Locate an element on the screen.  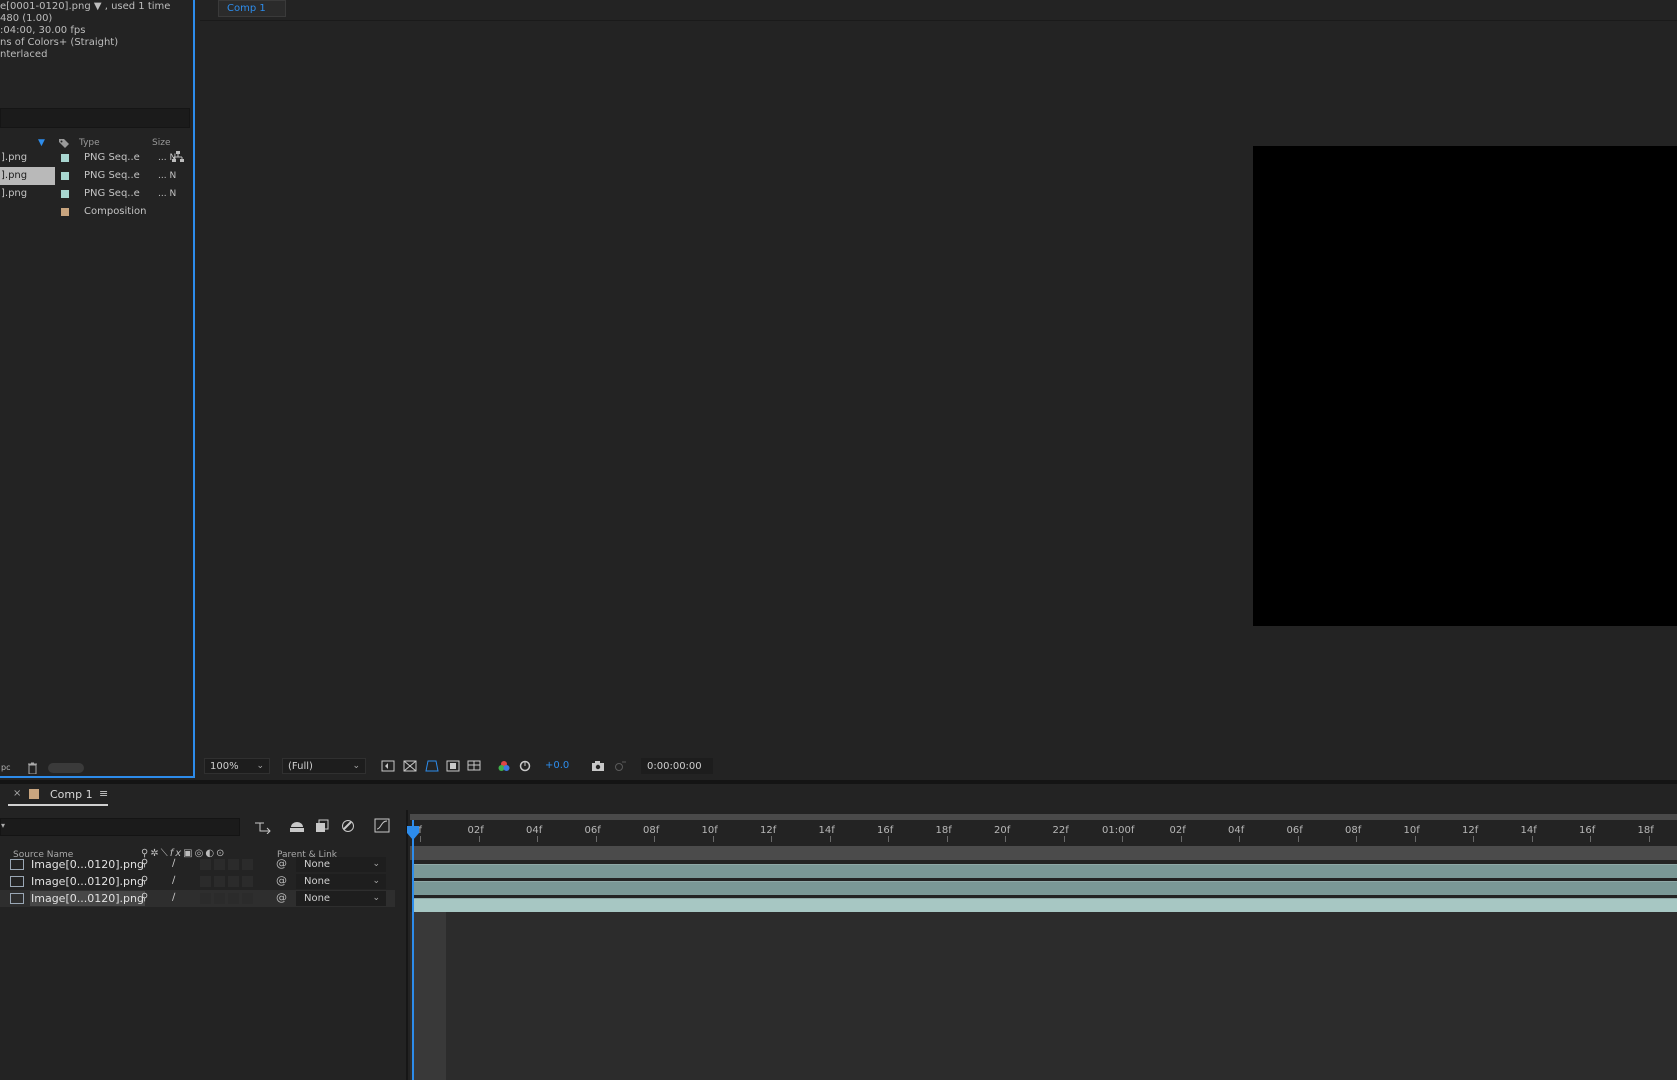
work-area-bar is located at coordinates (1043, 853).